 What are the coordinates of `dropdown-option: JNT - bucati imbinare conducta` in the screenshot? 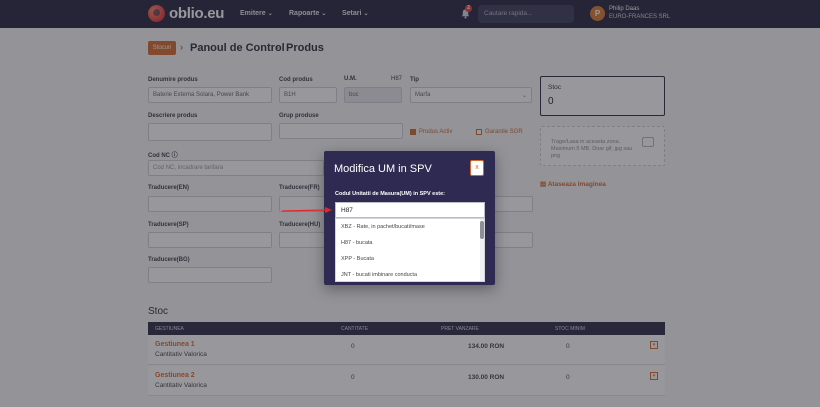 It's located at (379, 275).